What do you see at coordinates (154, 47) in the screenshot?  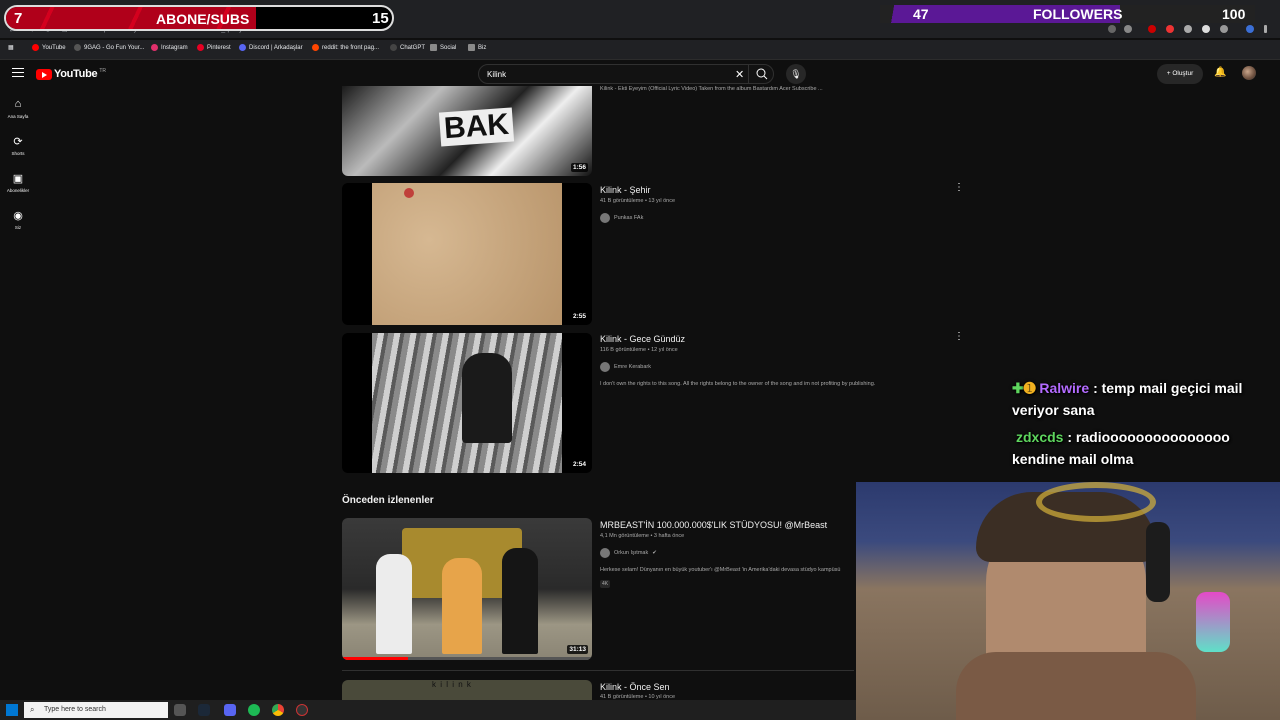 I see `instagram-favicon-icon` at bounding box center [154, 47].